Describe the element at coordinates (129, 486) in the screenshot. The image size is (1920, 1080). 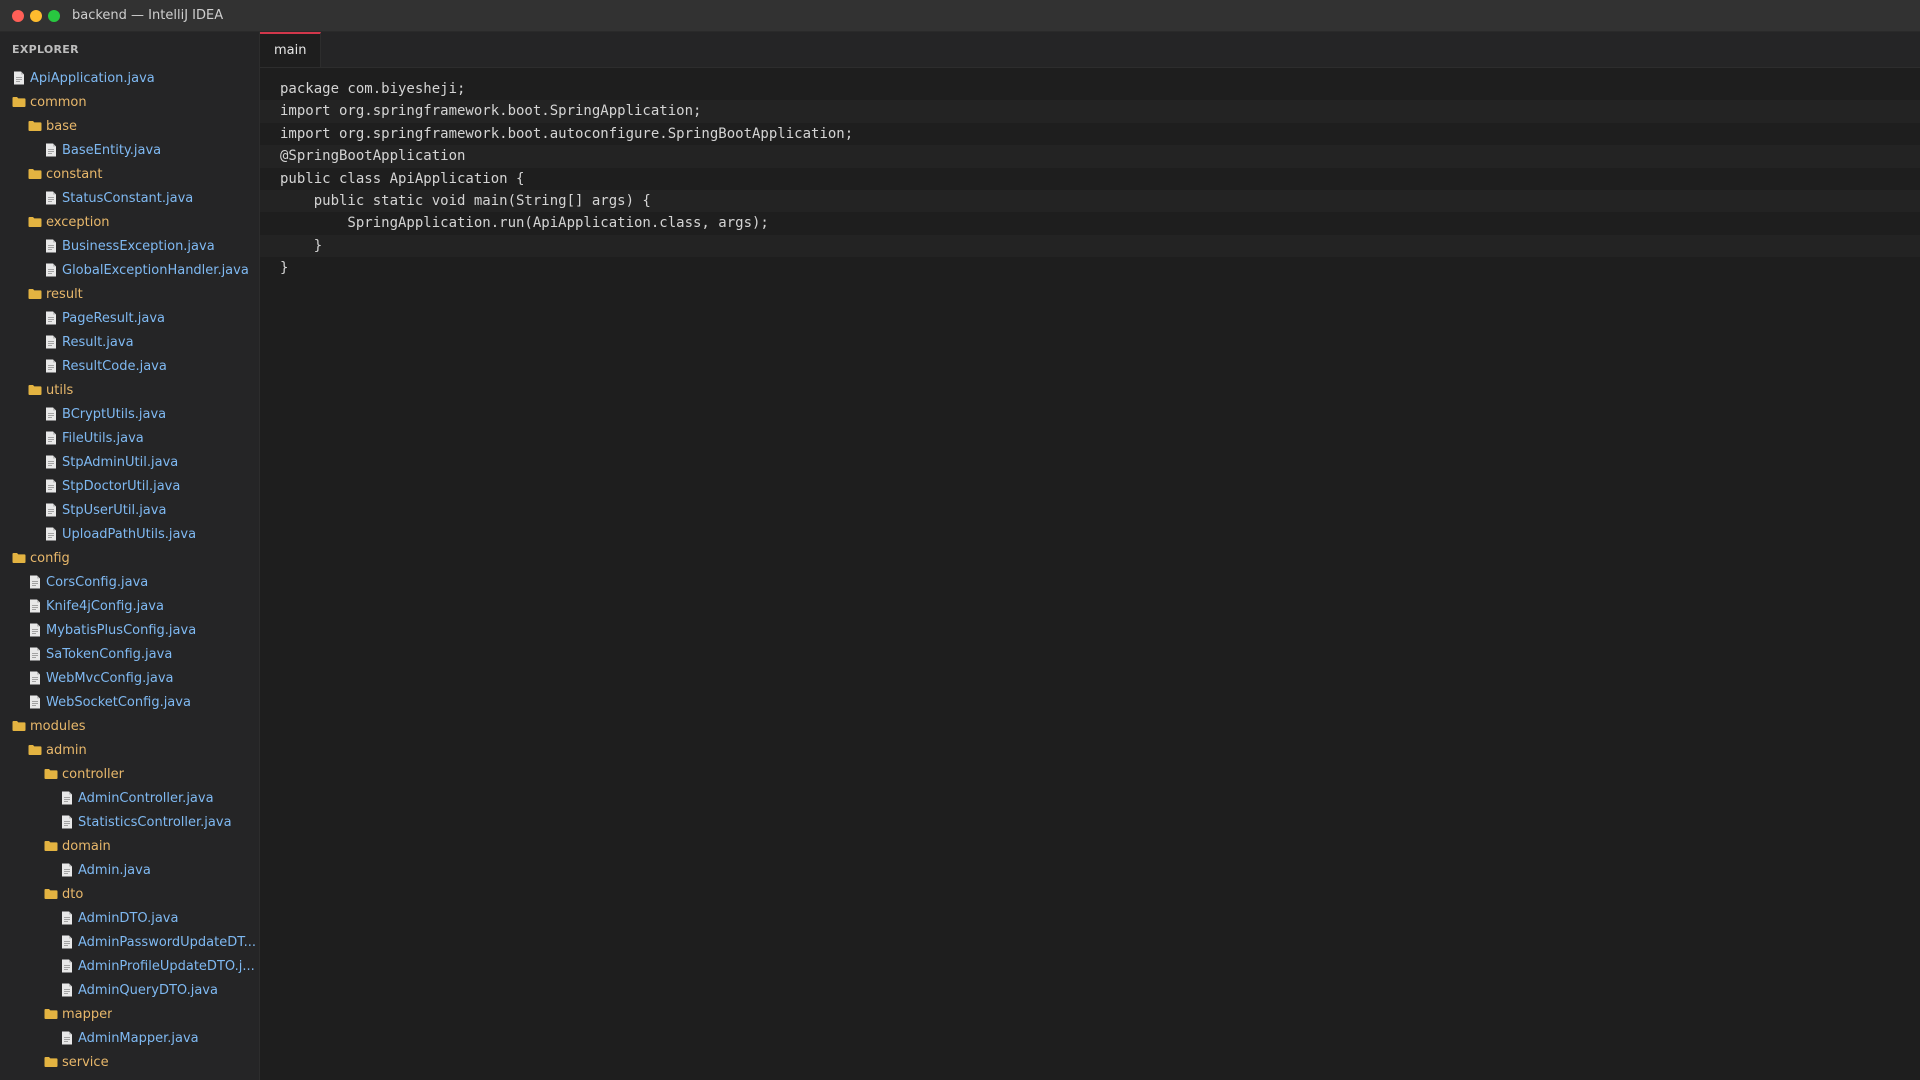
I see `tree-file: StpDoctorUtil.java` at that location.